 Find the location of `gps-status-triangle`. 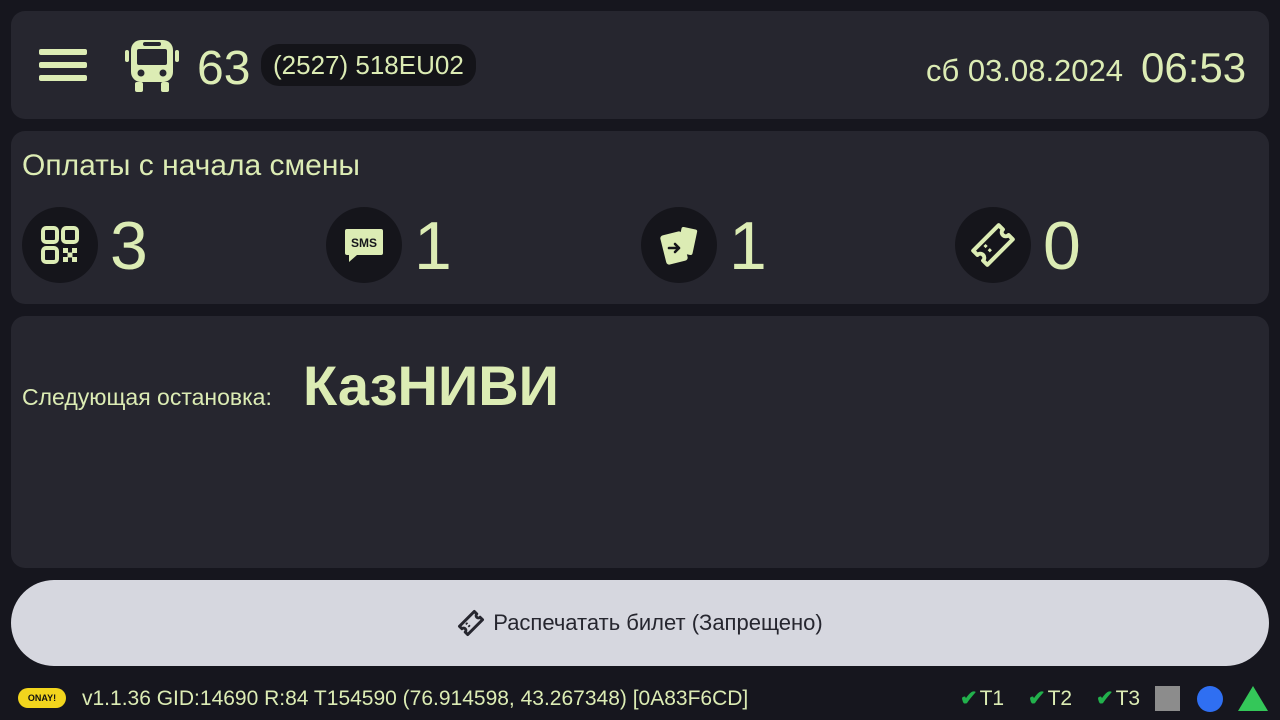

gps-status-triangle is located at coordinates (1253, 698).